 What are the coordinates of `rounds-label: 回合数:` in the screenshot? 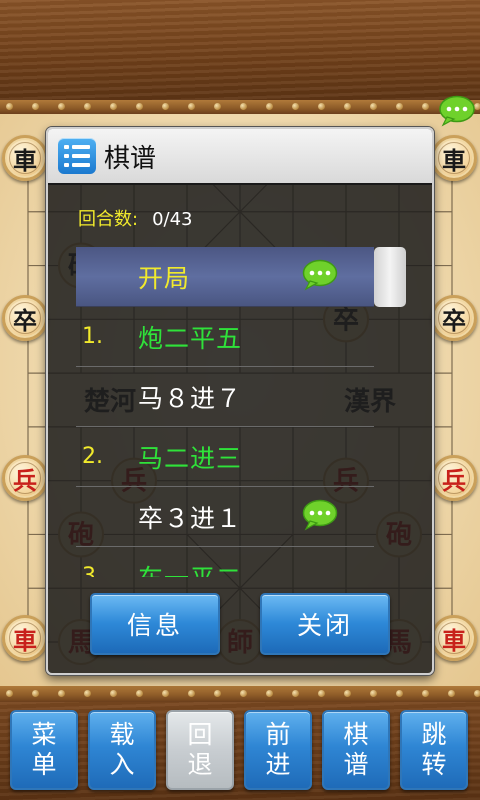 It's located at (108, 219).